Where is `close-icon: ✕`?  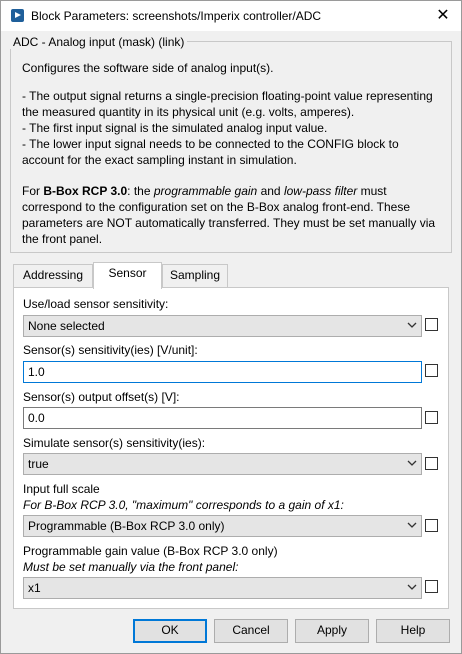
close-icon: ✕ is located at coordinates (443, 16).